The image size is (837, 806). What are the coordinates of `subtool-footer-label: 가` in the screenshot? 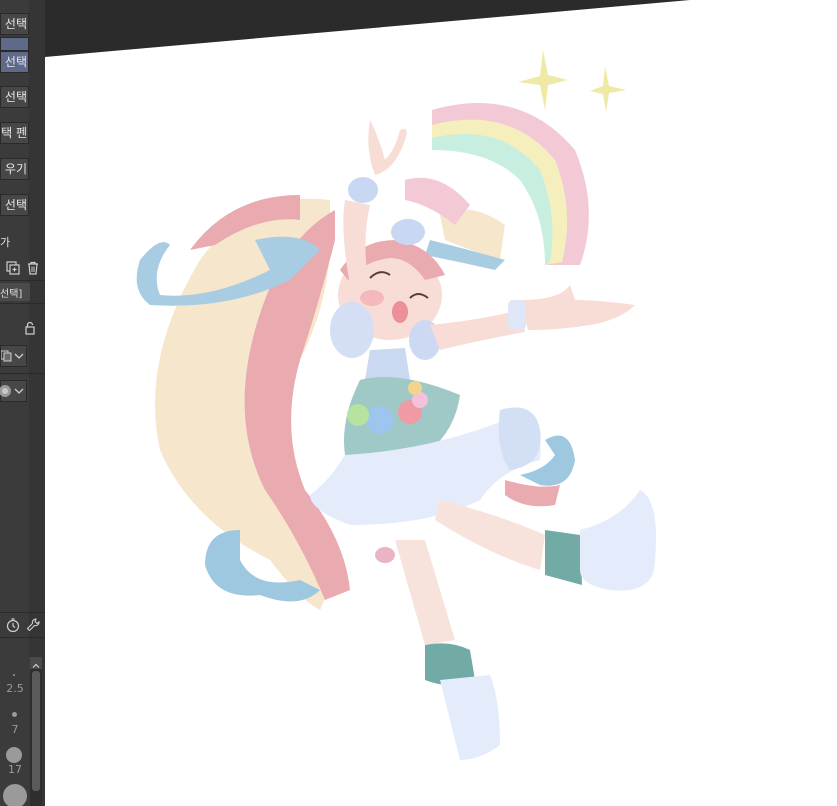 It's located at (5, 242).